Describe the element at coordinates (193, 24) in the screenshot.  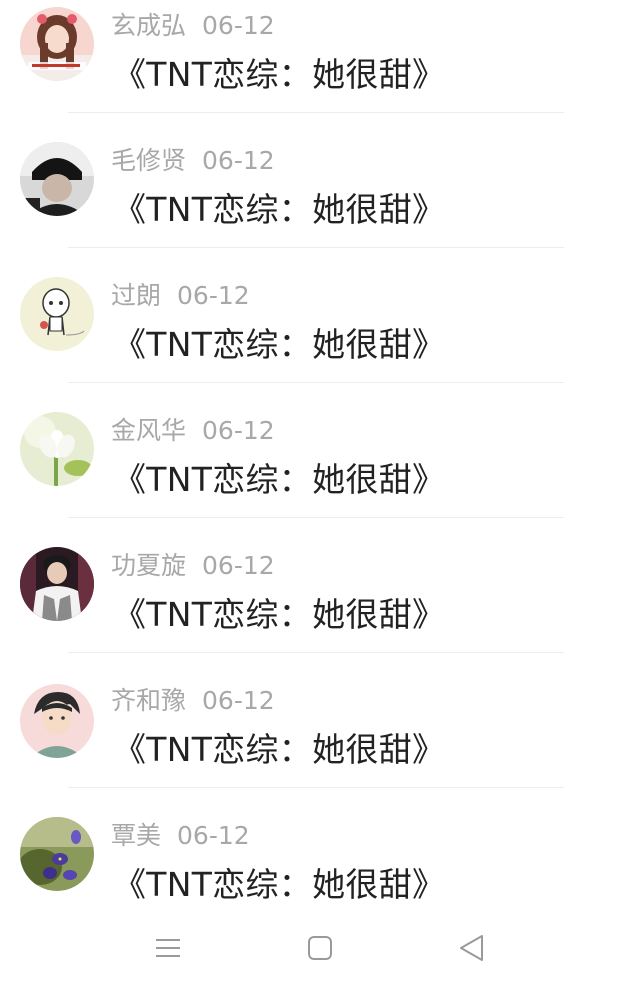
I see `comment-meta: 玄成弘 06-12` at that location.